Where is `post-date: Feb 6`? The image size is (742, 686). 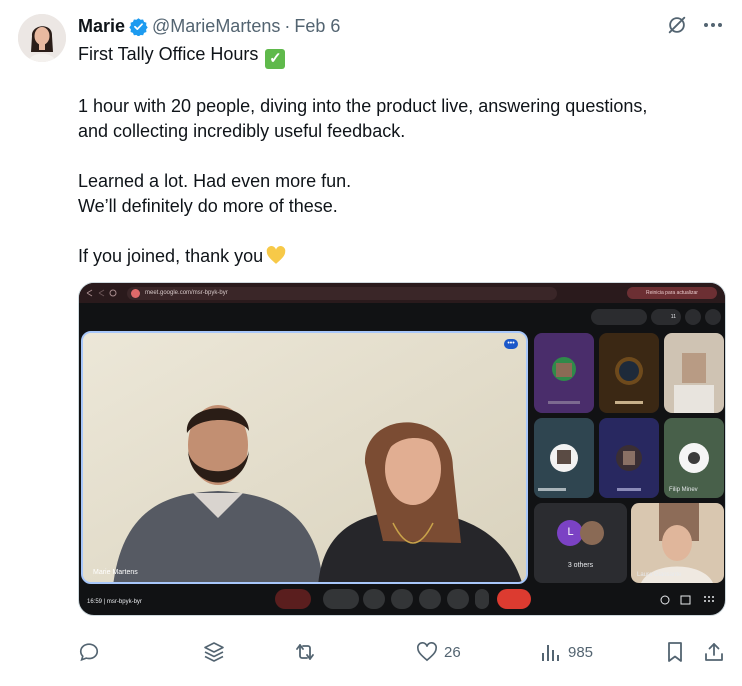 post-date: Feb 6 is located at coordinates (317, 26).